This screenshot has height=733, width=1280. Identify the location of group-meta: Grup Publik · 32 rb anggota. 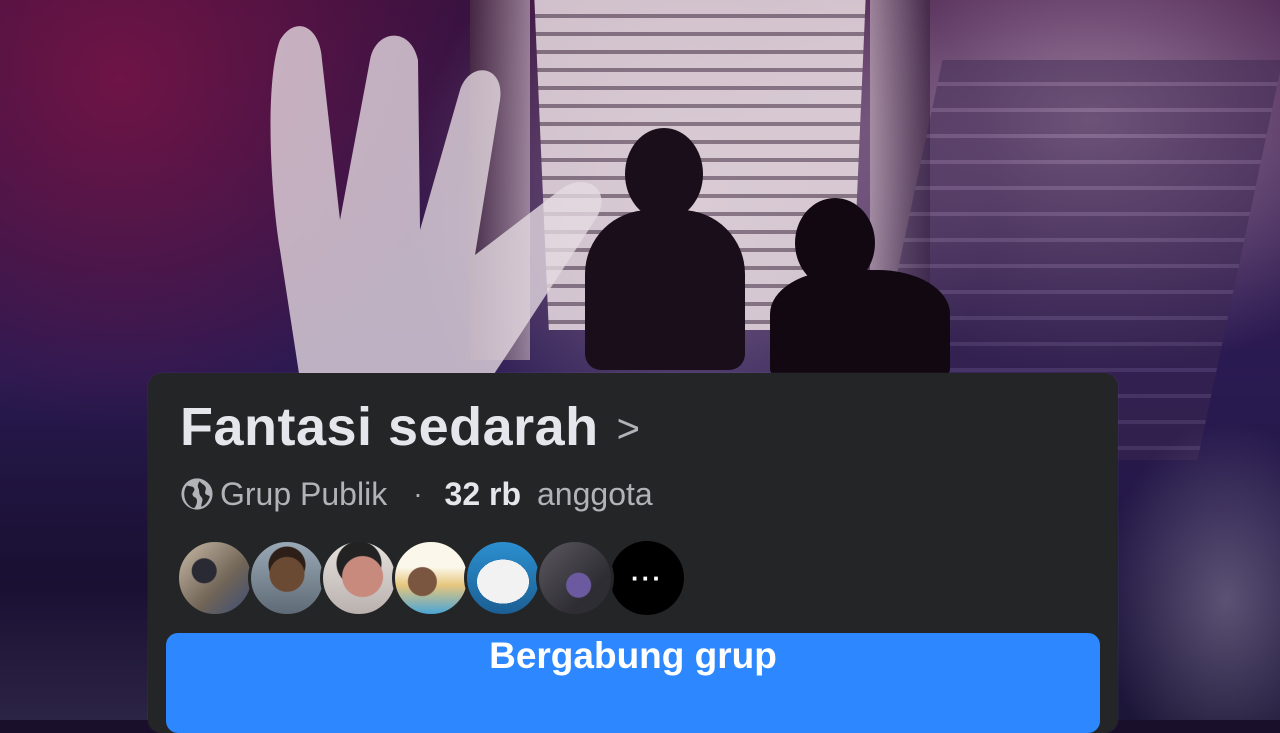
(416, 494).